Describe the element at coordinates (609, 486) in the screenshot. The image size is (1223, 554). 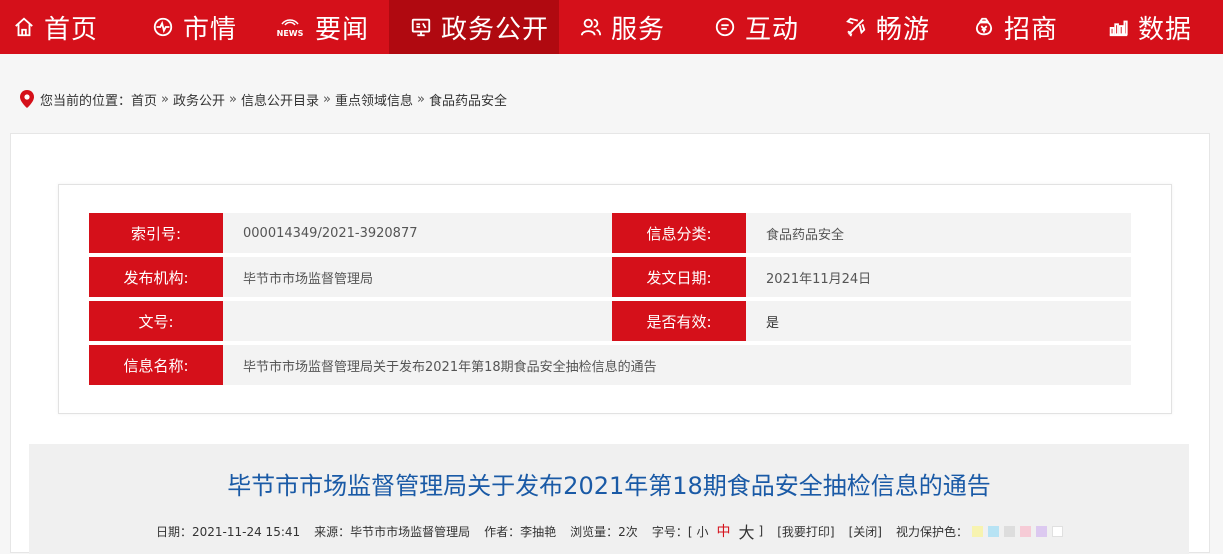
I see `article-title: 毕节市市场监督管理局关于发布2021年第18期食品安全抽检信息的通告` at that location.